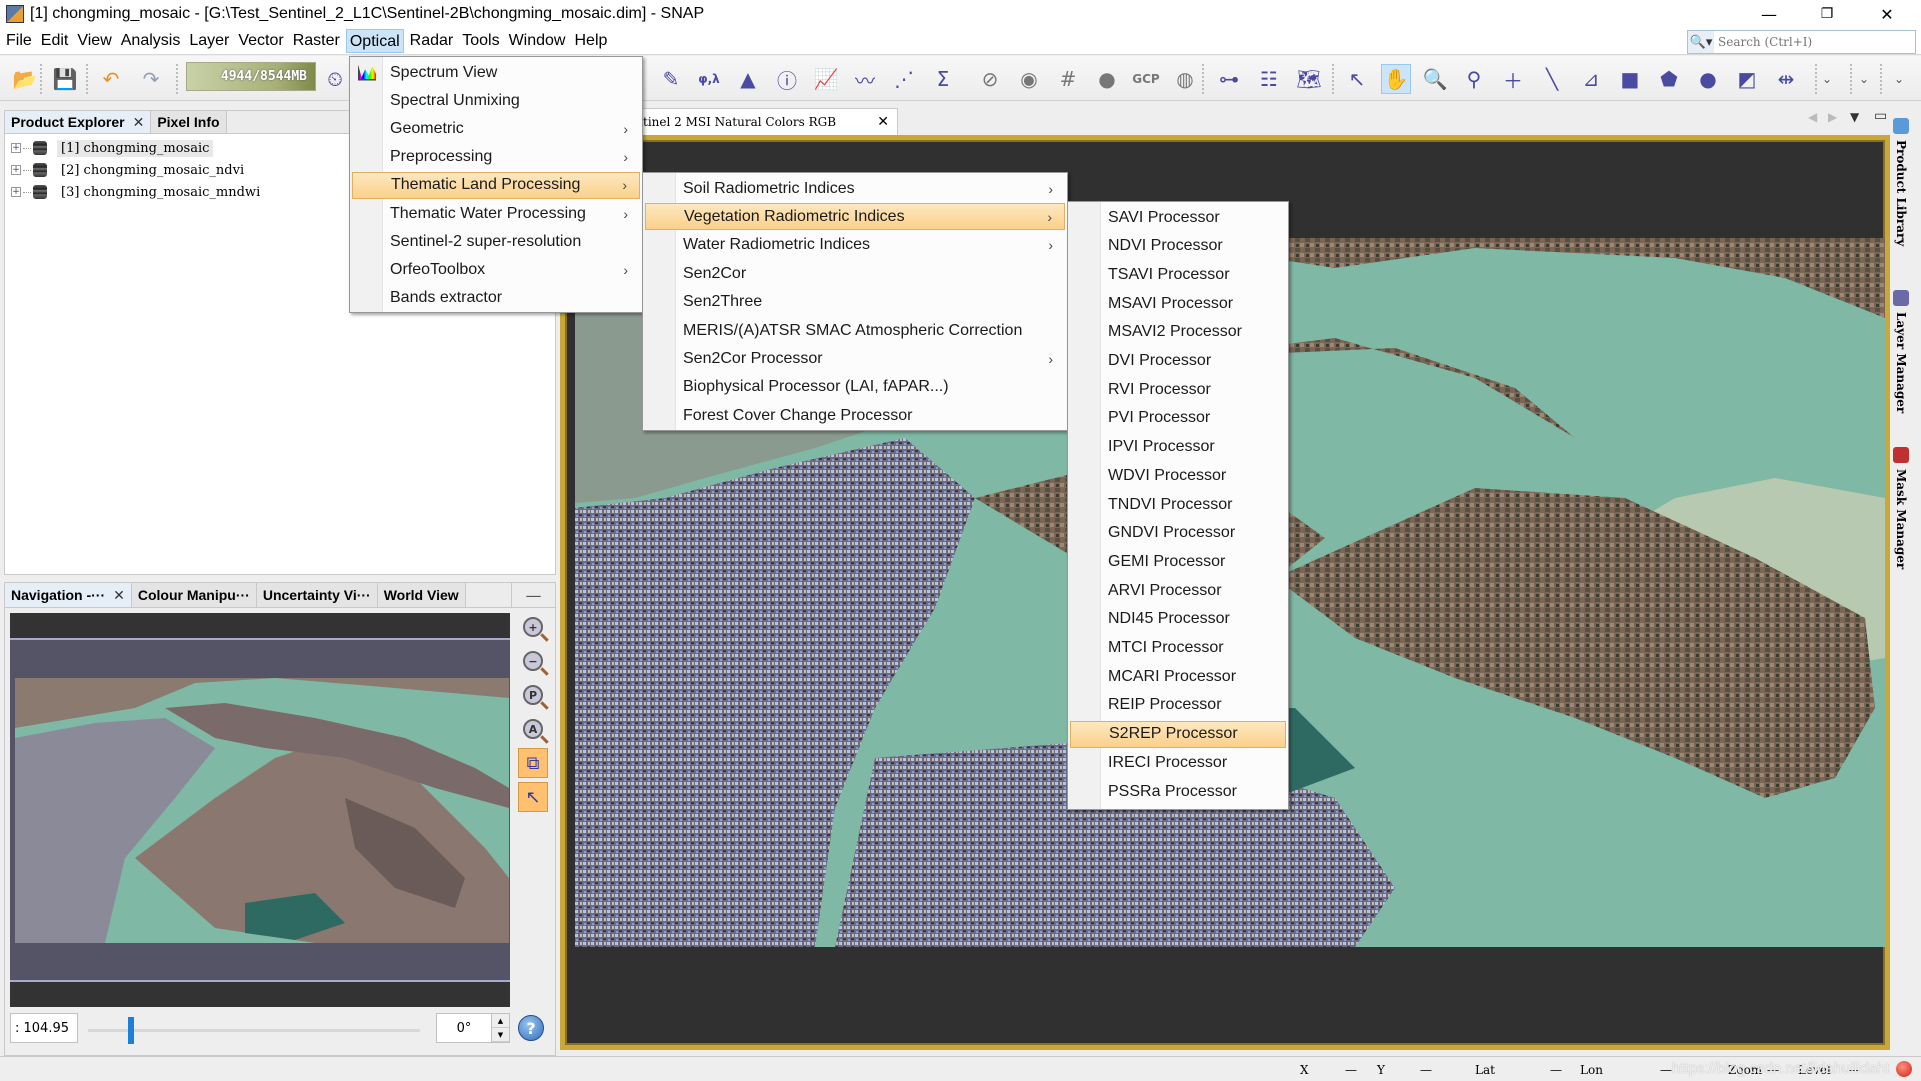 The height and width of the screenshot is (1081, 1921). I want to click on overlay-no-data-icon: ⊘, so click(990, 79).